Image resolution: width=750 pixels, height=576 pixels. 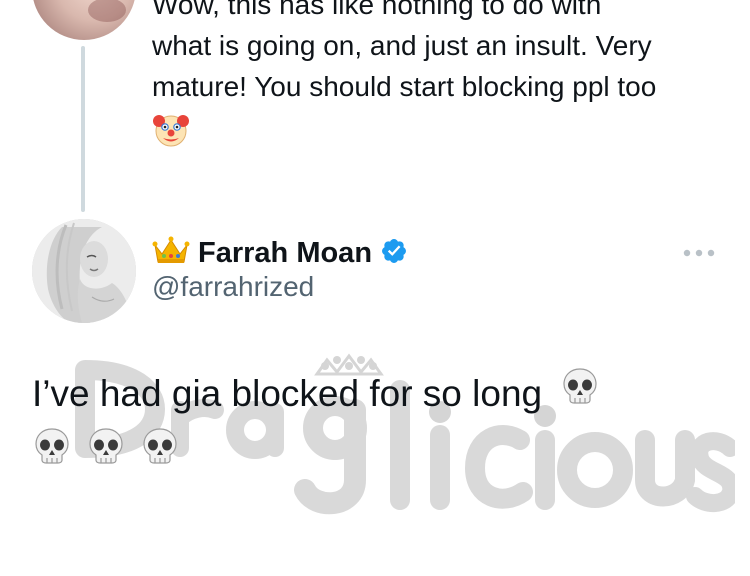 I want to click on author-handle: @farrahrized, so click(x=233, y=287).